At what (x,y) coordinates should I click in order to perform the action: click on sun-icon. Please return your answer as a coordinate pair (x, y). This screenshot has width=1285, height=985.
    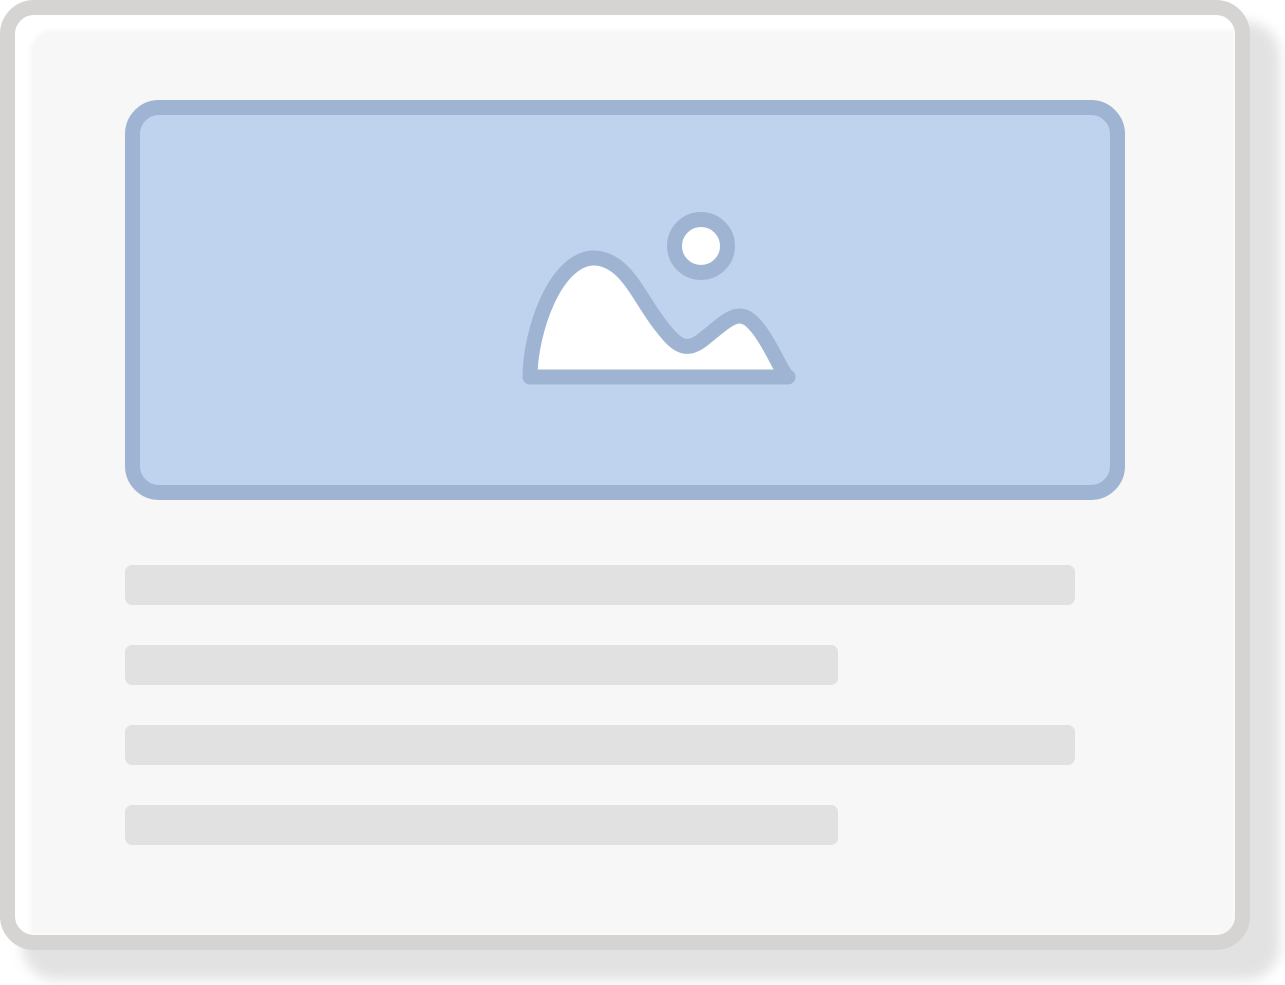
    Looking at the image, I should click on (701, 246).